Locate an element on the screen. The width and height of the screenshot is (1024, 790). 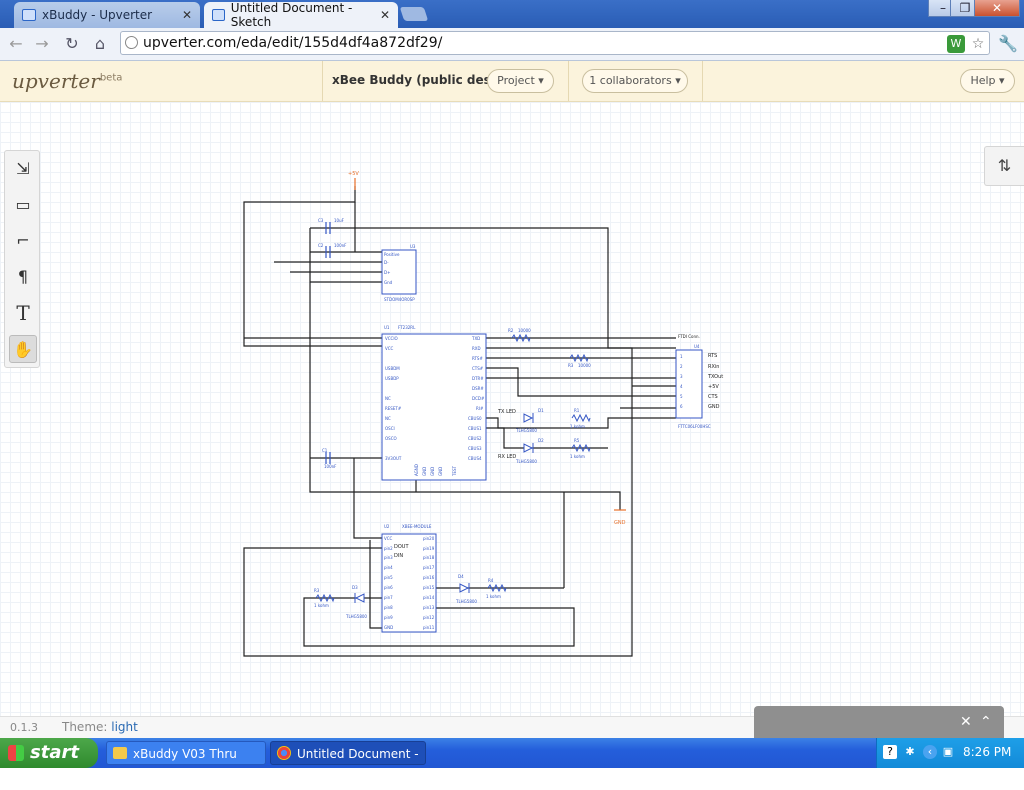
svg-text: pin2 is located at coordinates (388, 548).